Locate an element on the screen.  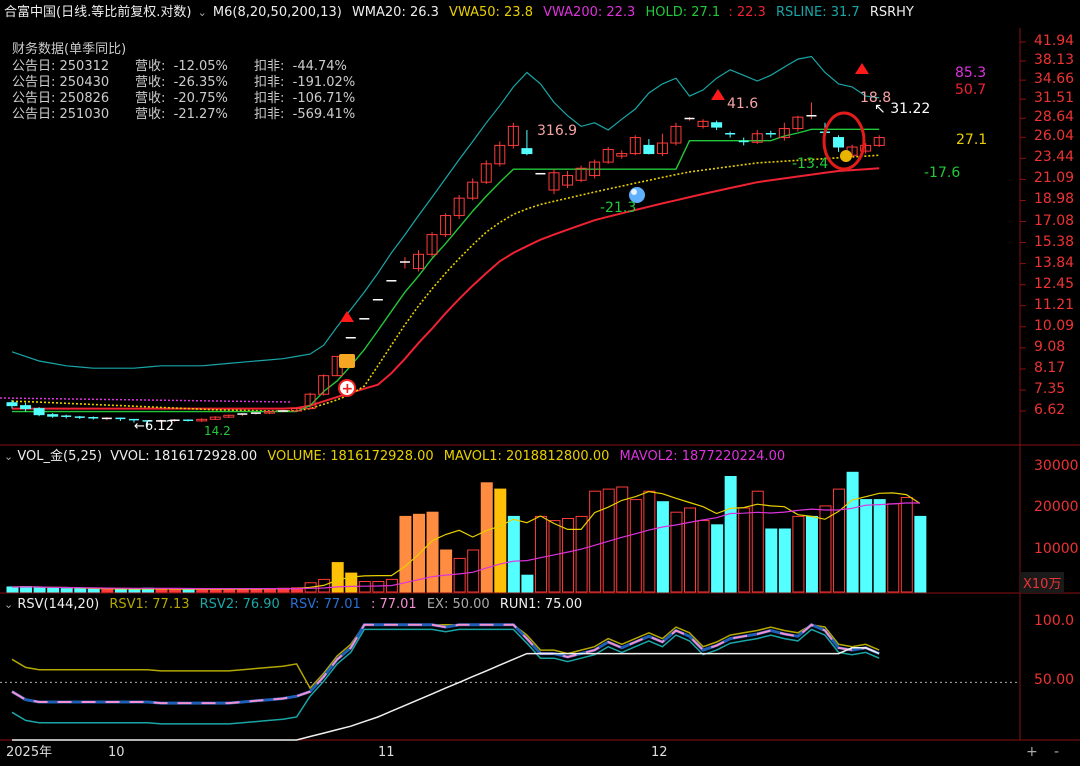
price-tick: 8.17 is located at coordinates (1050, 367).